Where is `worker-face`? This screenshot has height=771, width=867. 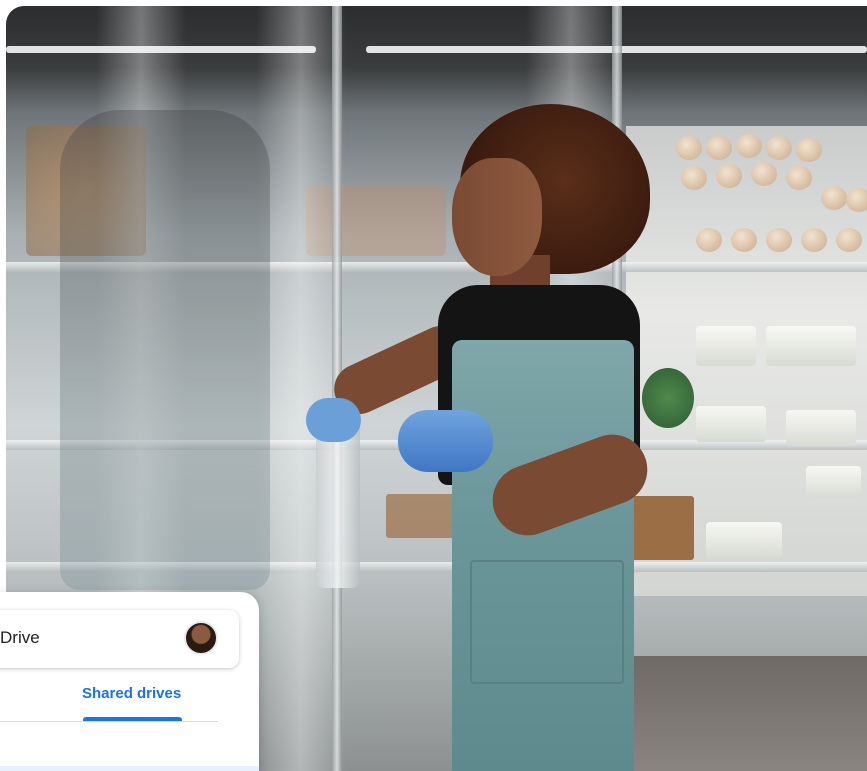
worker-face is located at coordinates (497, 217).